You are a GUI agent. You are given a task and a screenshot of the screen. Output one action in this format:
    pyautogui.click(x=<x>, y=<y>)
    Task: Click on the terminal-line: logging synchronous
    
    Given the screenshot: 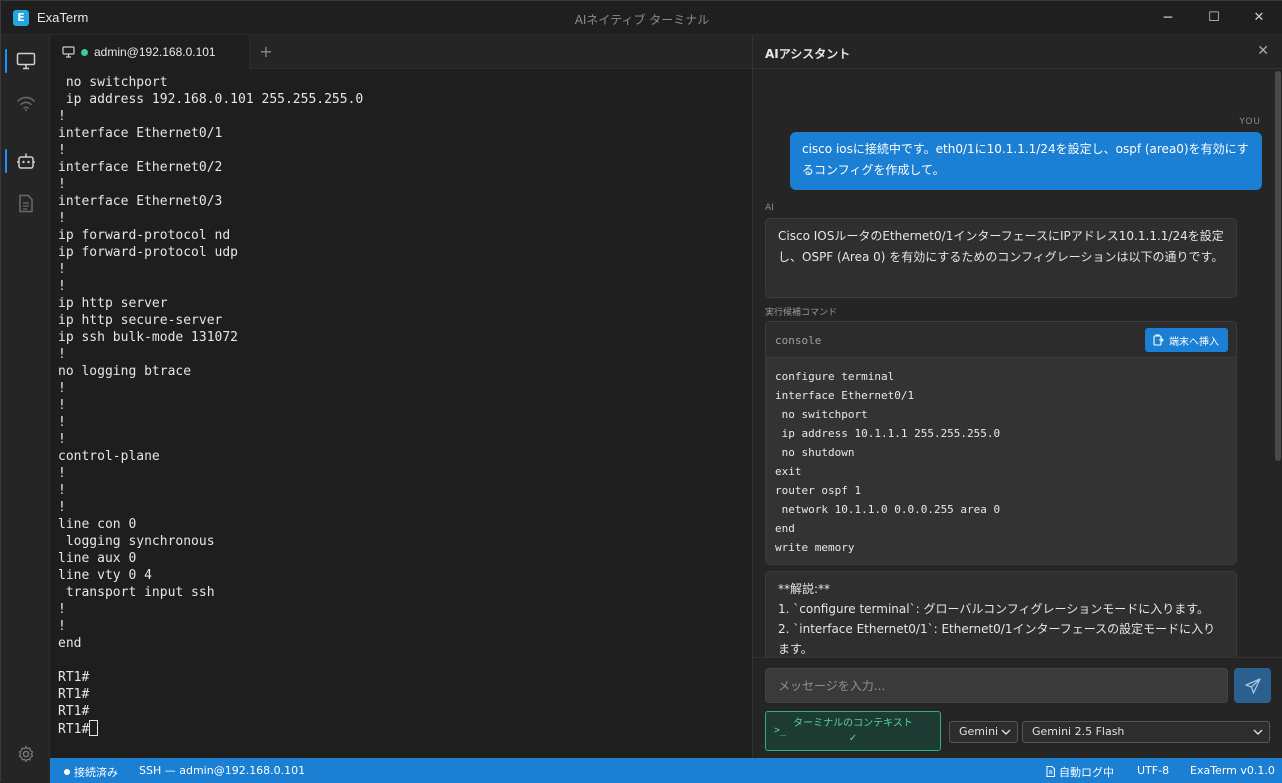 What is the action you would take?
    pyautogui.click(x=136, y=541)
    